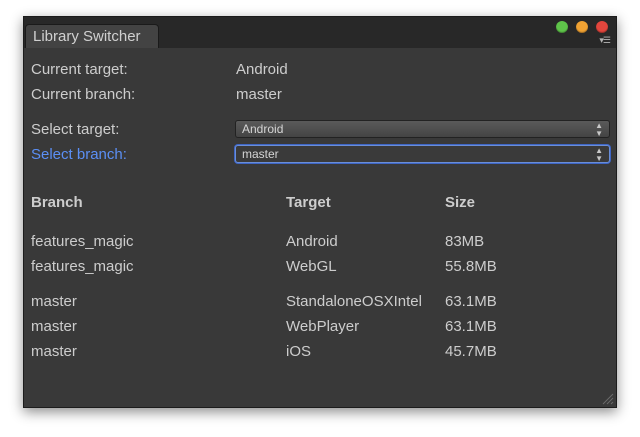  What do you see at coordinates (422, 129) in the screenshot?
I see `target-dropdown: Android ▲ ▼` at bounding box center [422, 129].